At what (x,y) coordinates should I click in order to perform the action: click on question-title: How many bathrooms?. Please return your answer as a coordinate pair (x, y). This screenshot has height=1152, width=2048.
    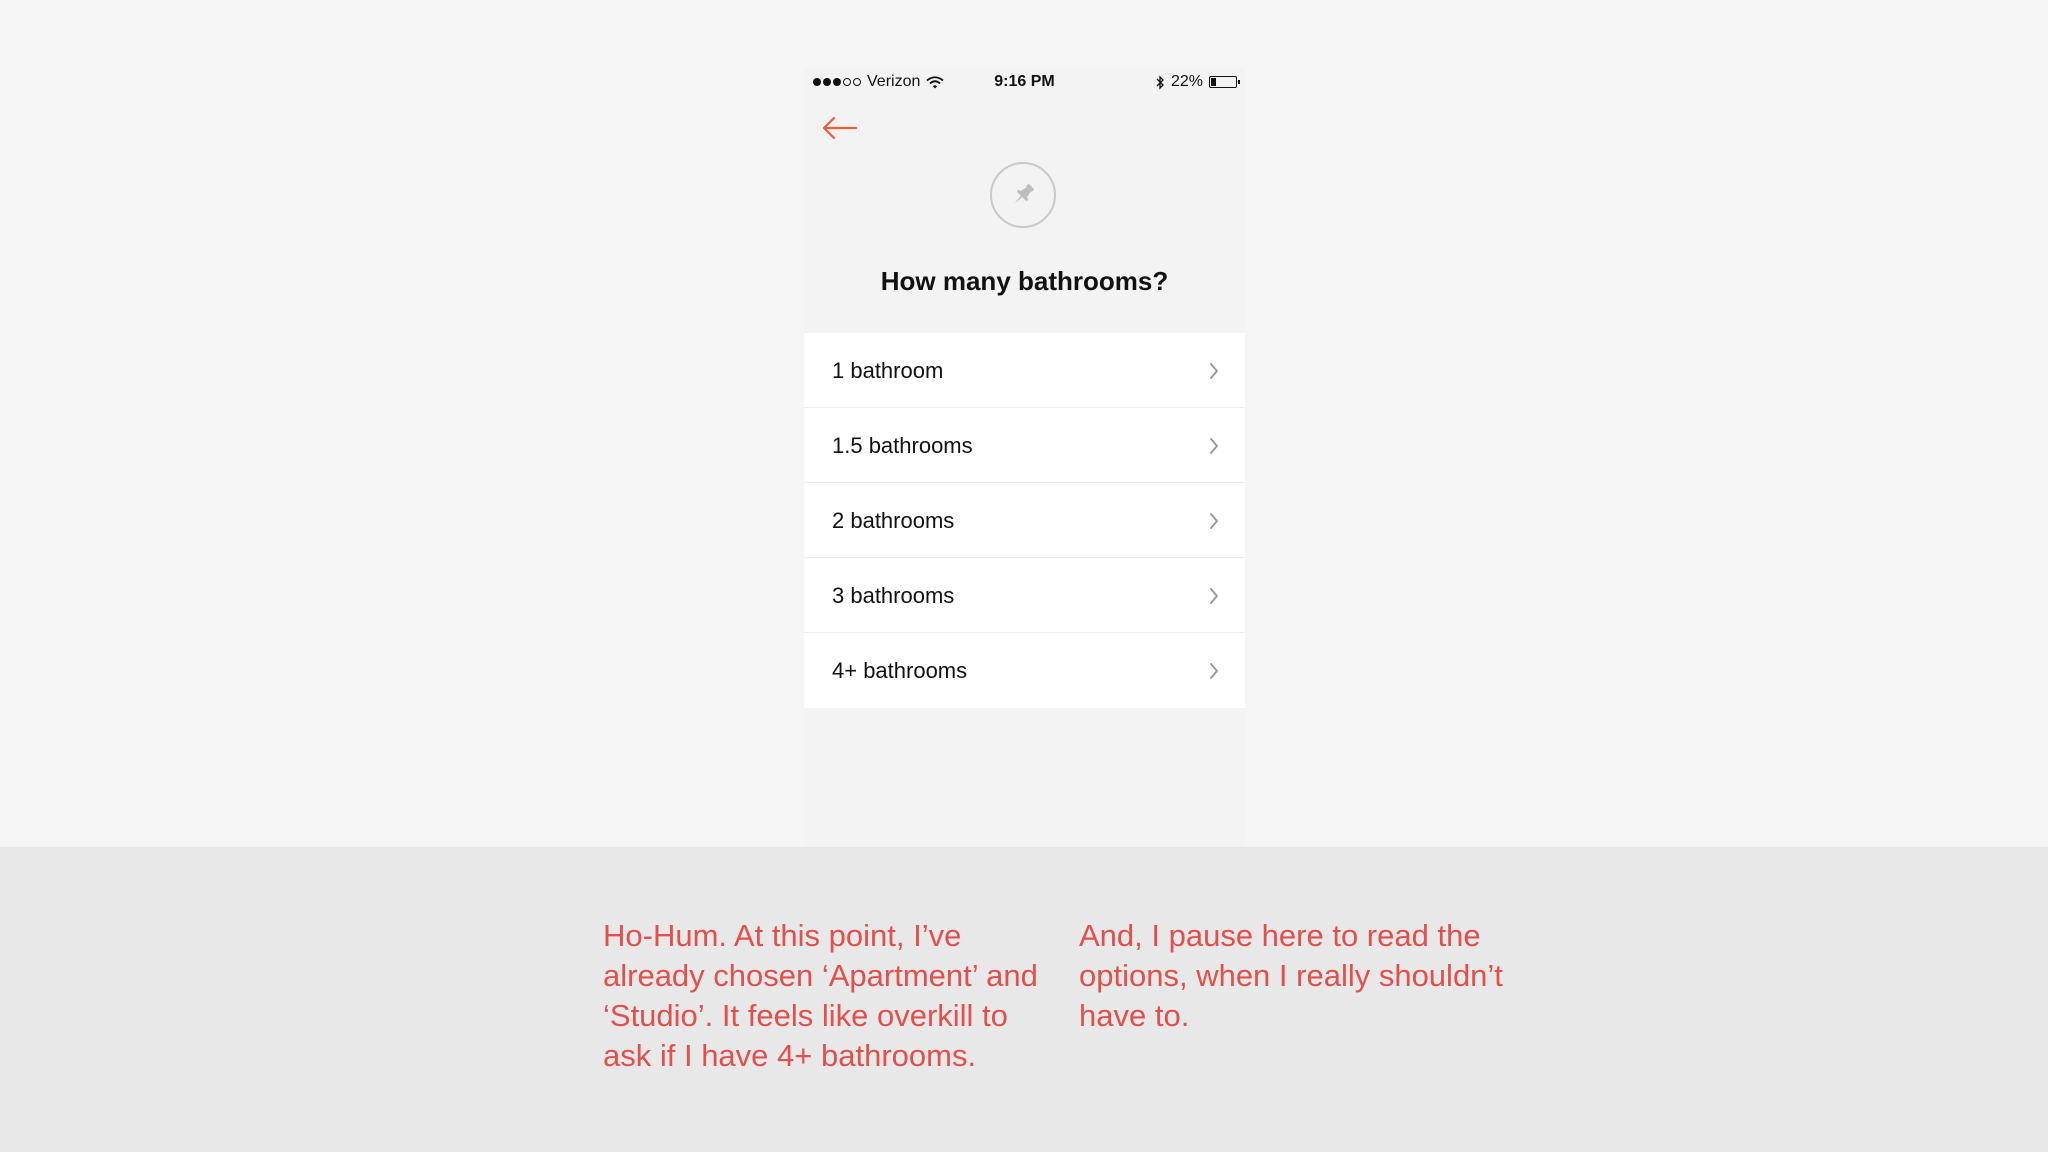
    Looking at the image, I should click on (1024, 280).